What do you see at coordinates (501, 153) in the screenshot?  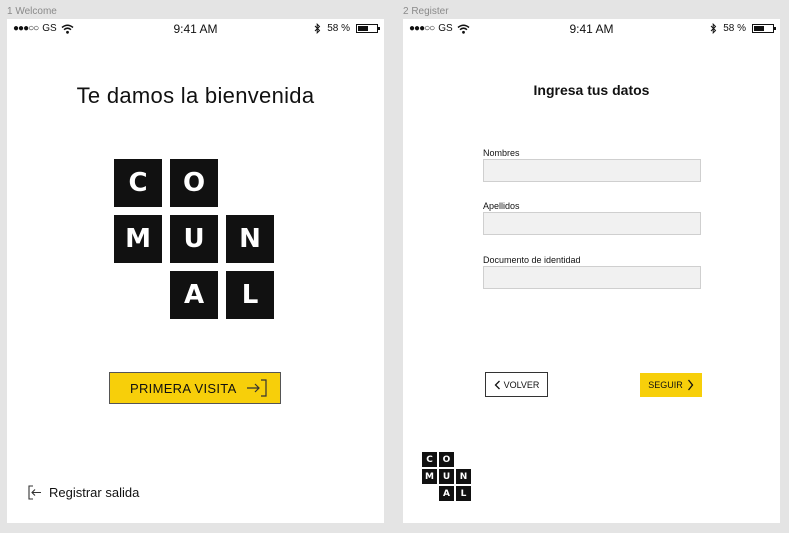 I see `first-name-label: Nombres` at bounding box center [501, 153].